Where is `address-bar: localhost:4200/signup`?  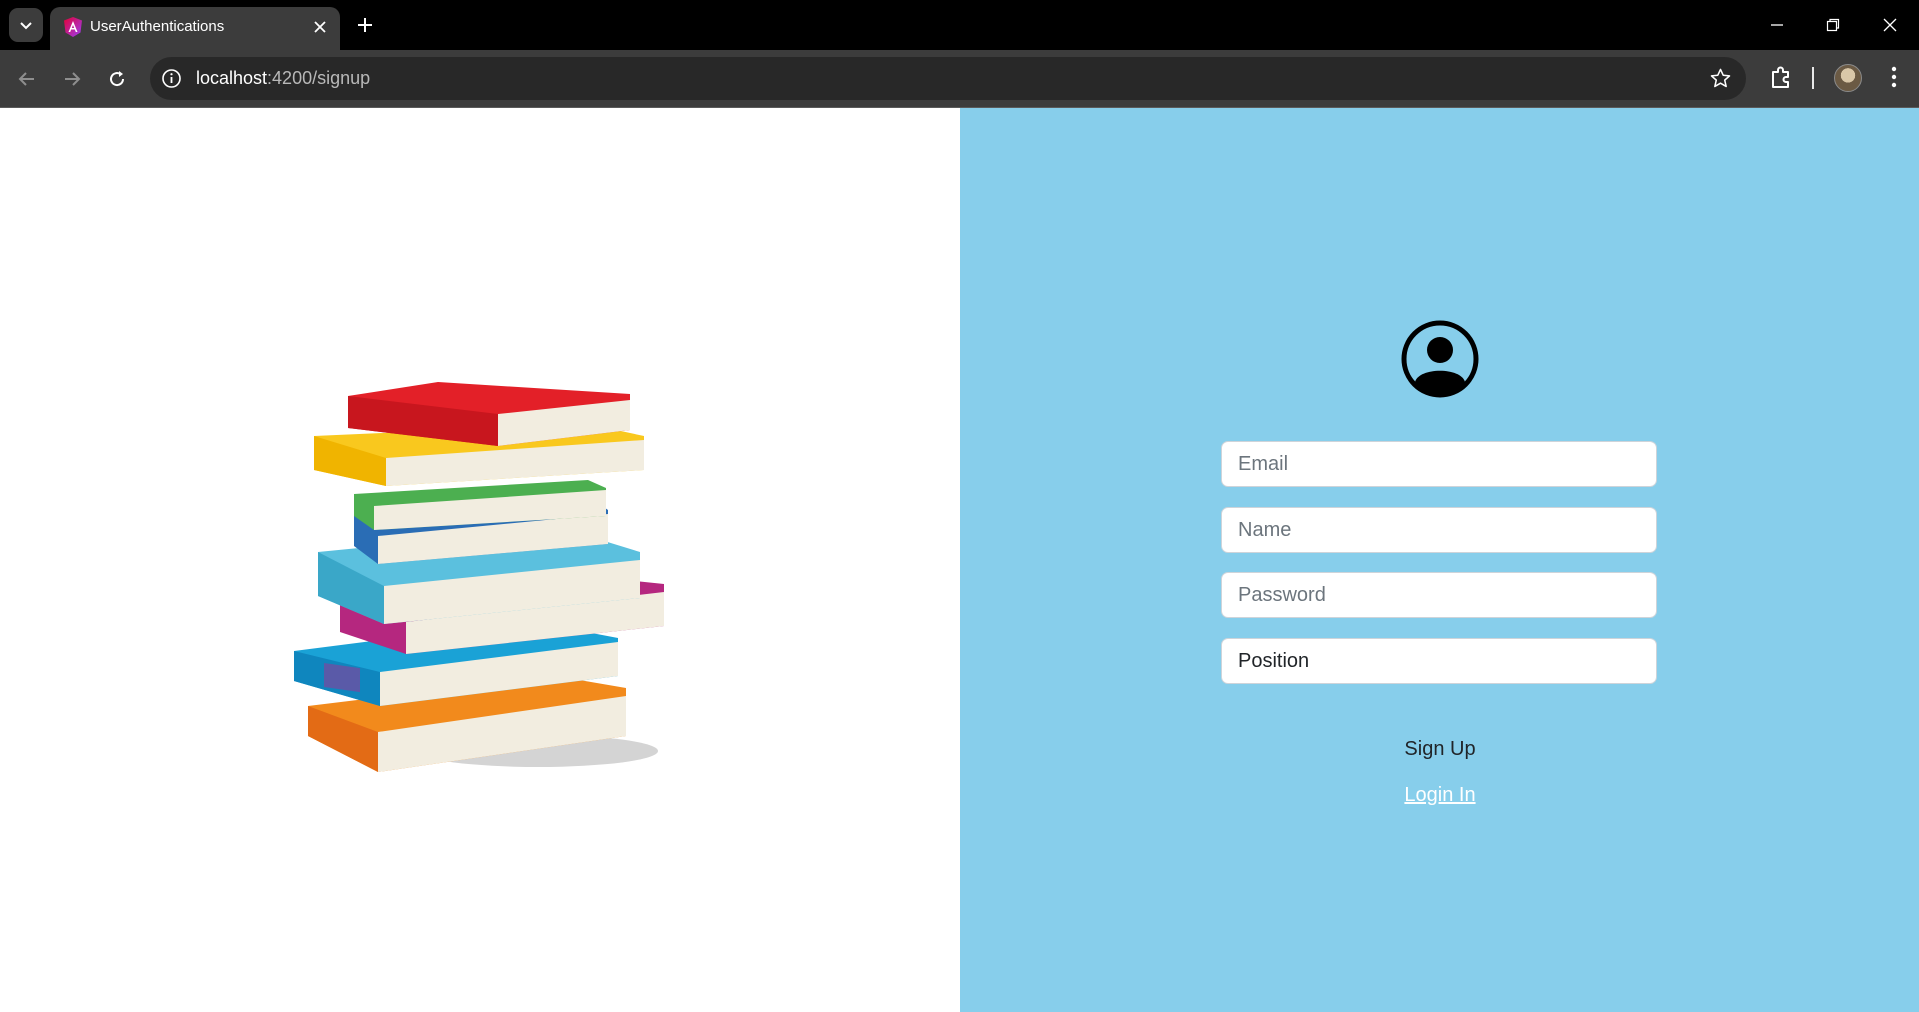 address-bar: localhost:4200/signup is located at coordinates (948, 78).